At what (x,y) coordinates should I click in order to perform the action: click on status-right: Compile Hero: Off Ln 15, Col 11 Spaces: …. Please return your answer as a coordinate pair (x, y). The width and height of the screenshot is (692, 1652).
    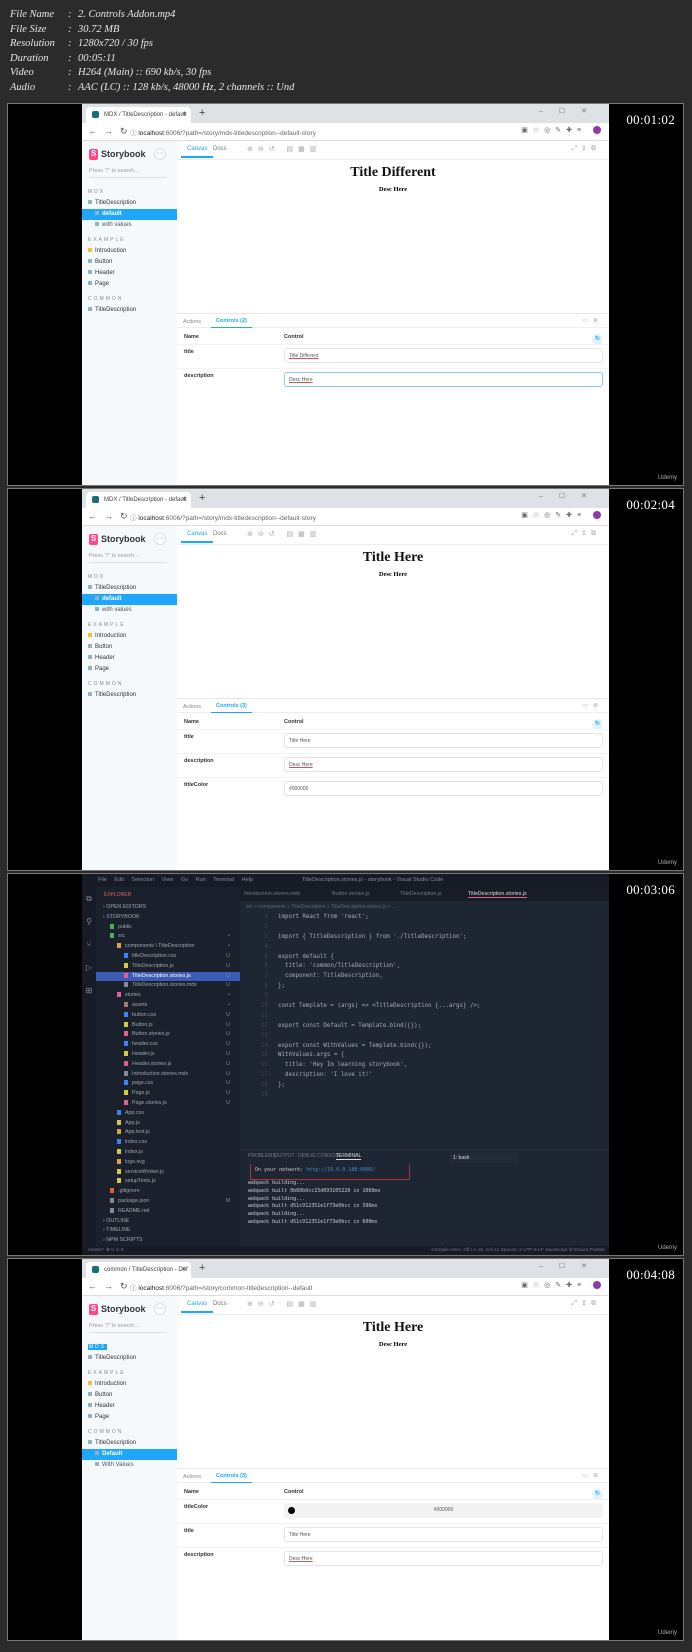
    Looking at the image, I should click on (518, 1250).